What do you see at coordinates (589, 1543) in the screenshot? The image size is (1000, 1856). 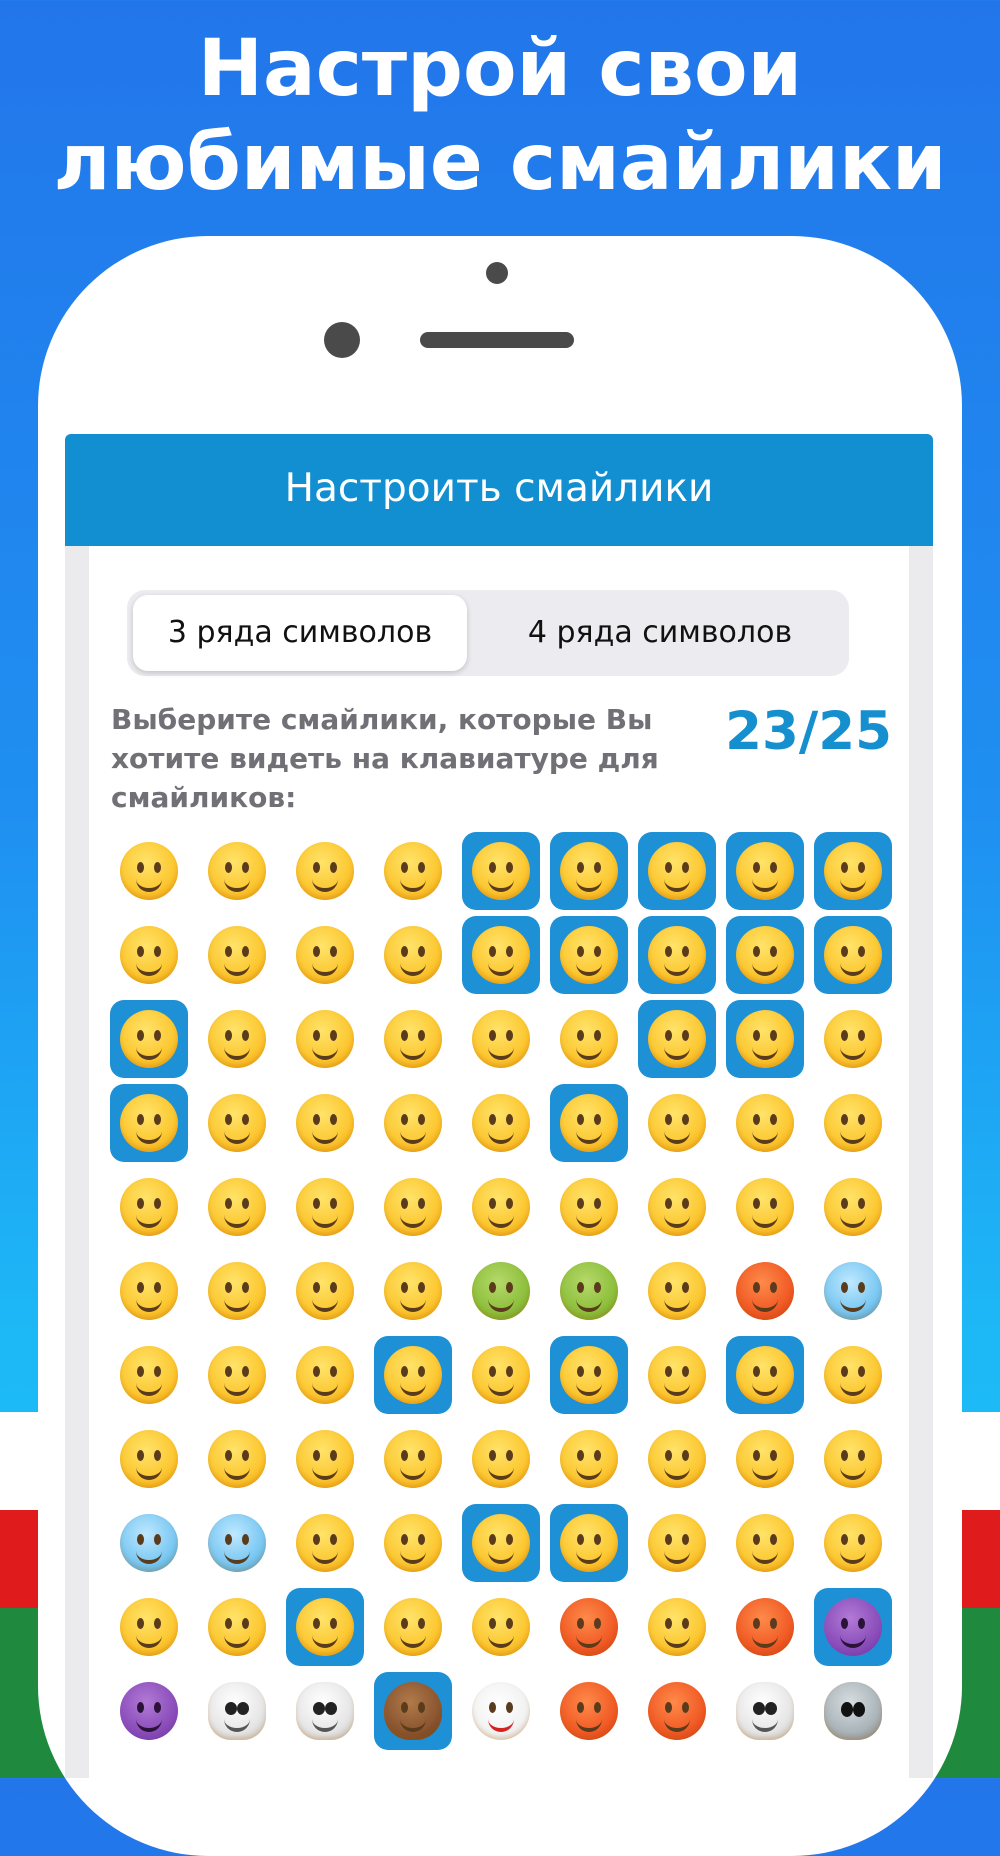 I see `emoji-cell-face-screaming-in-fear` at bounding box center [589, 1543].